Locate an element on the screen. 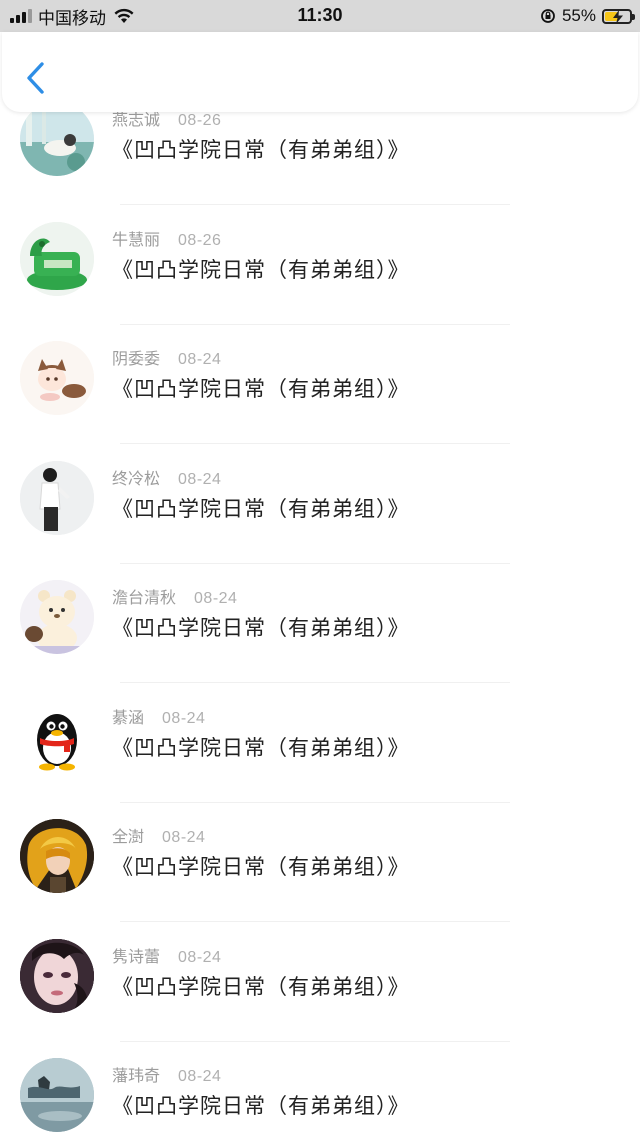 The image size is (640, 1139). item-meta: 燕志诚 08-26 is located at coordinates (166, 121).